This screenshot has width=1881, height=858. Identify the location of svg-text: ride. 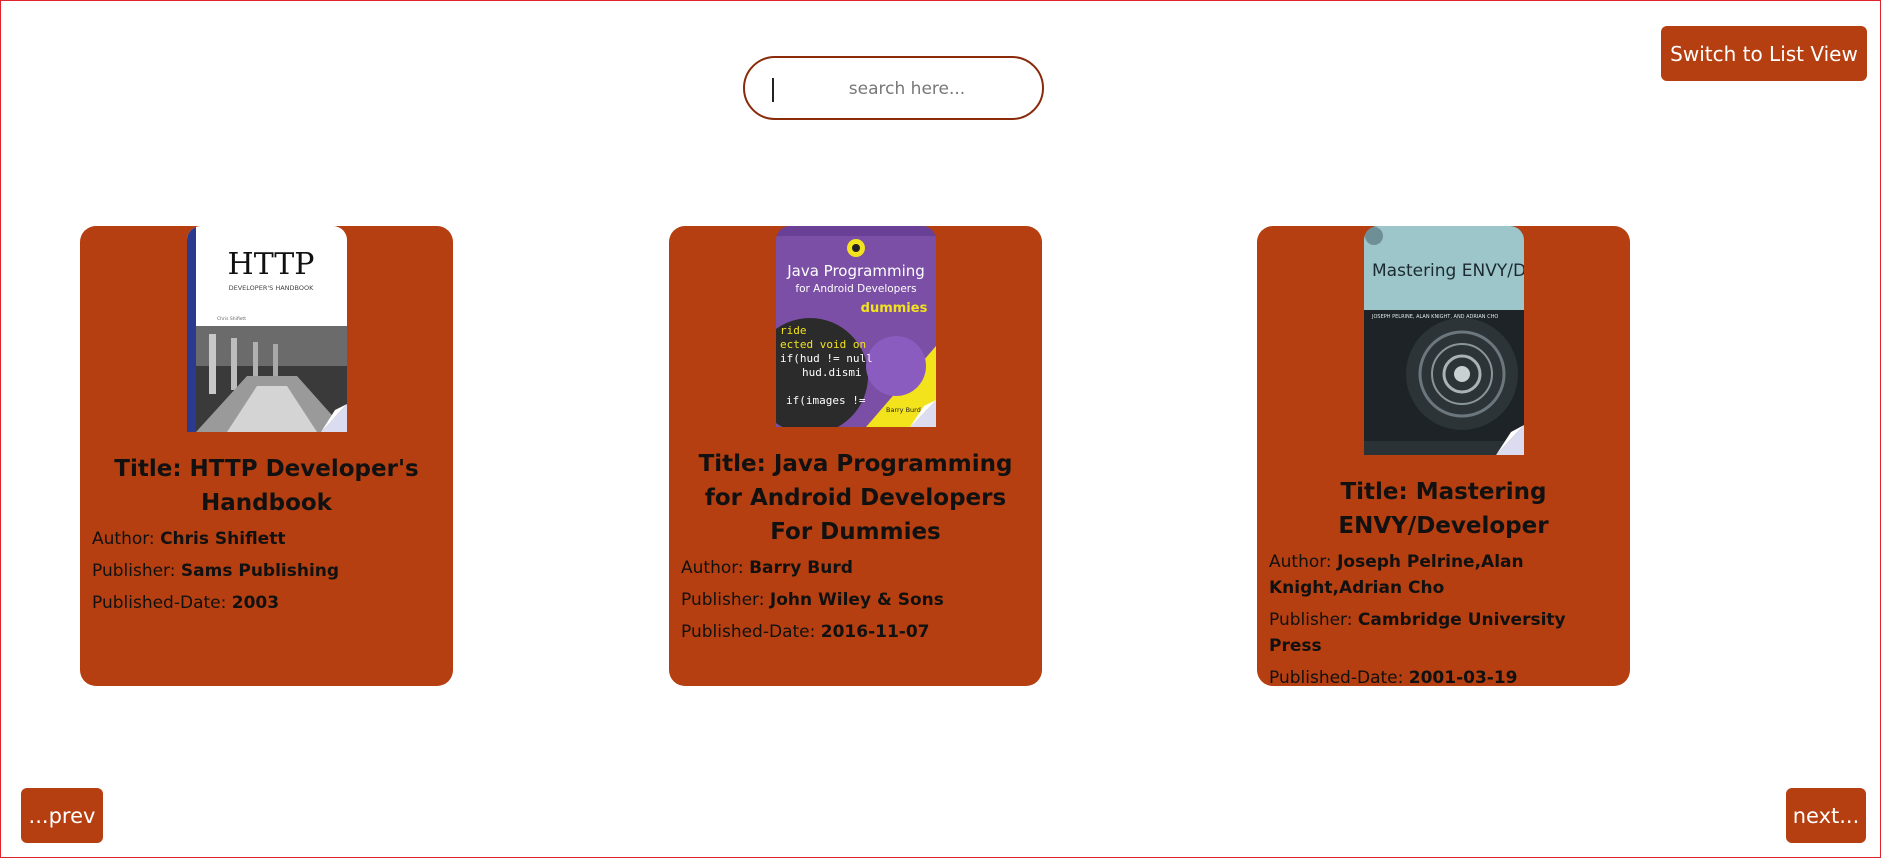
(793, 330).